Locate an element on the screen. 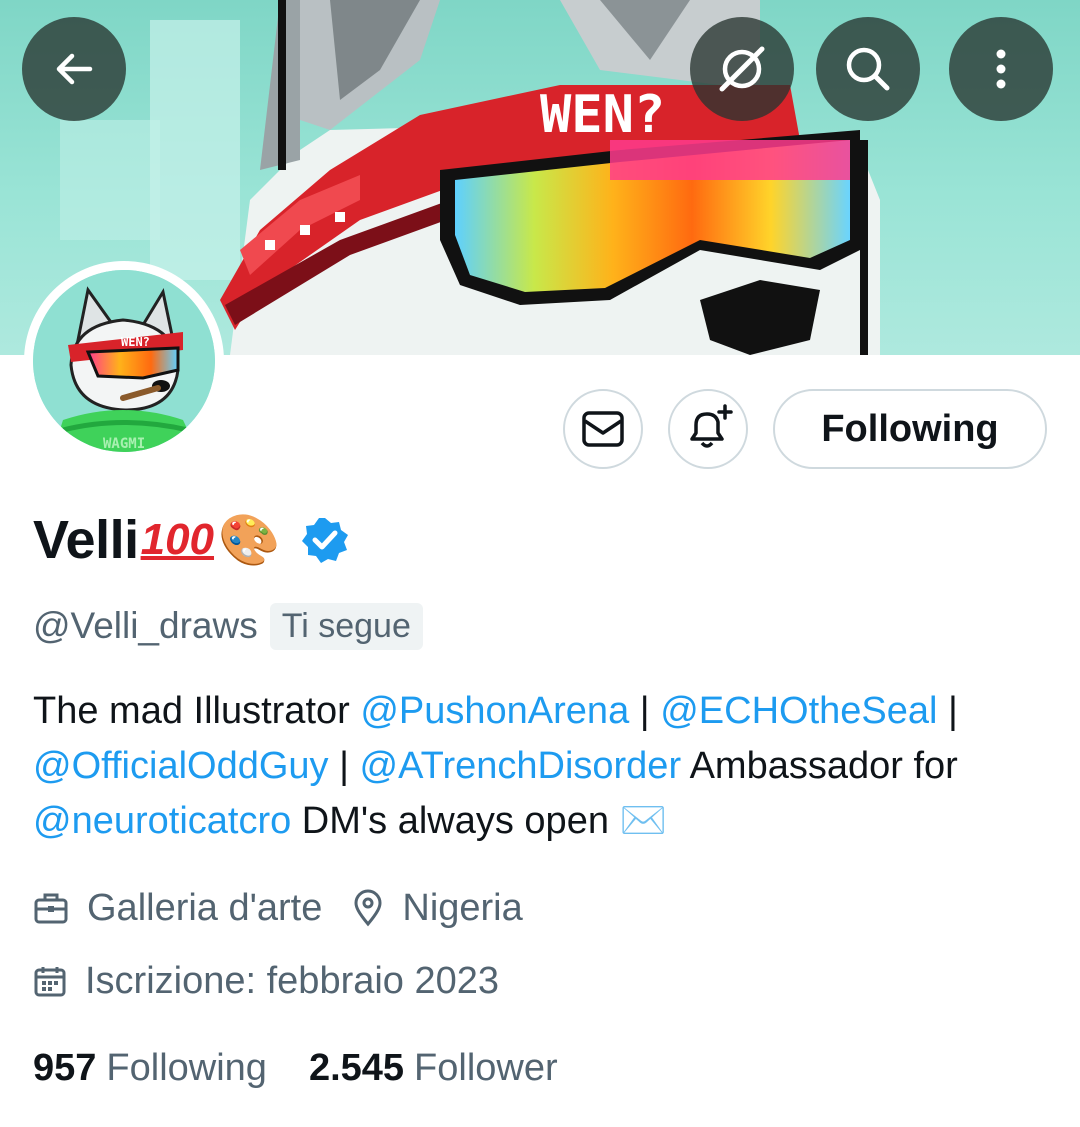 The height and width of the screenshot is (1127, 1080). profile-stats: 957 Following 2.545 Follower is located at coordinates (316, 1068).